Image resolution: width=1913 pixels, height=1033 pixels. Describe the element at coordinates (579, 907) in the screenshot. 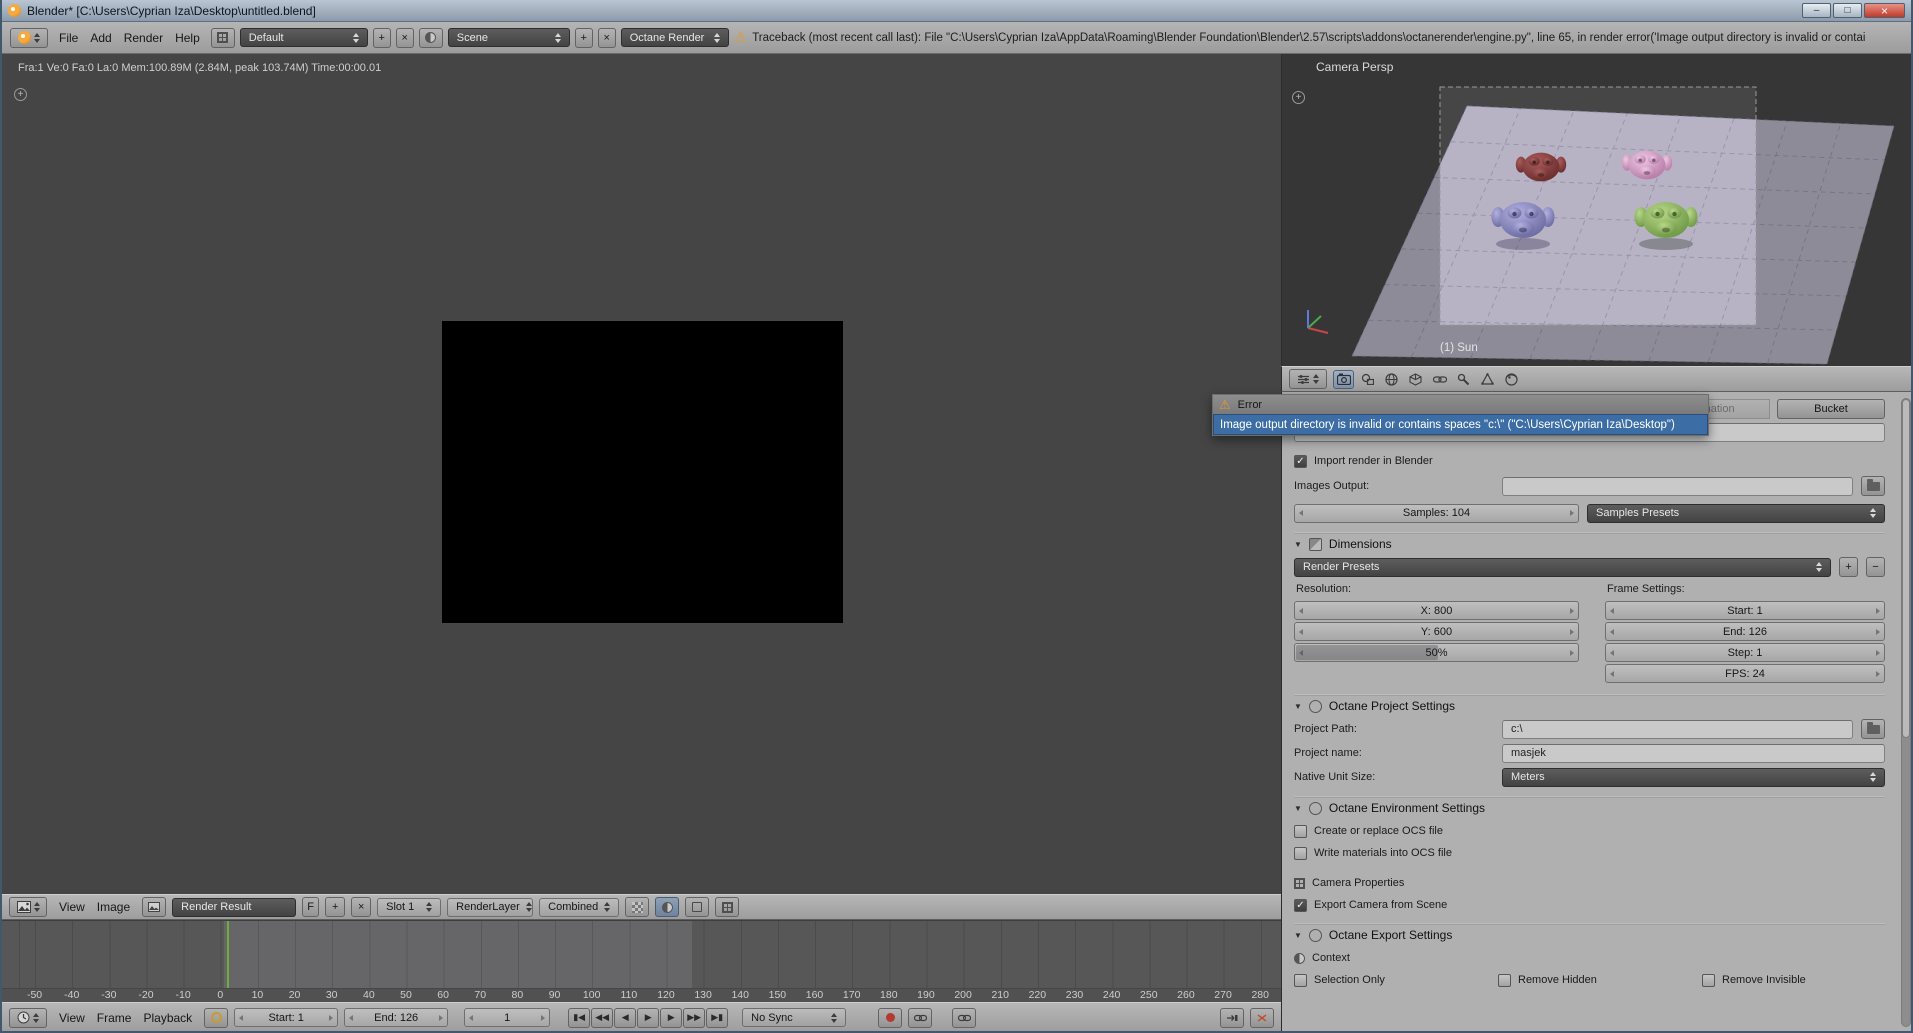

I see `render-pass-dropdown: Combined` at that location.